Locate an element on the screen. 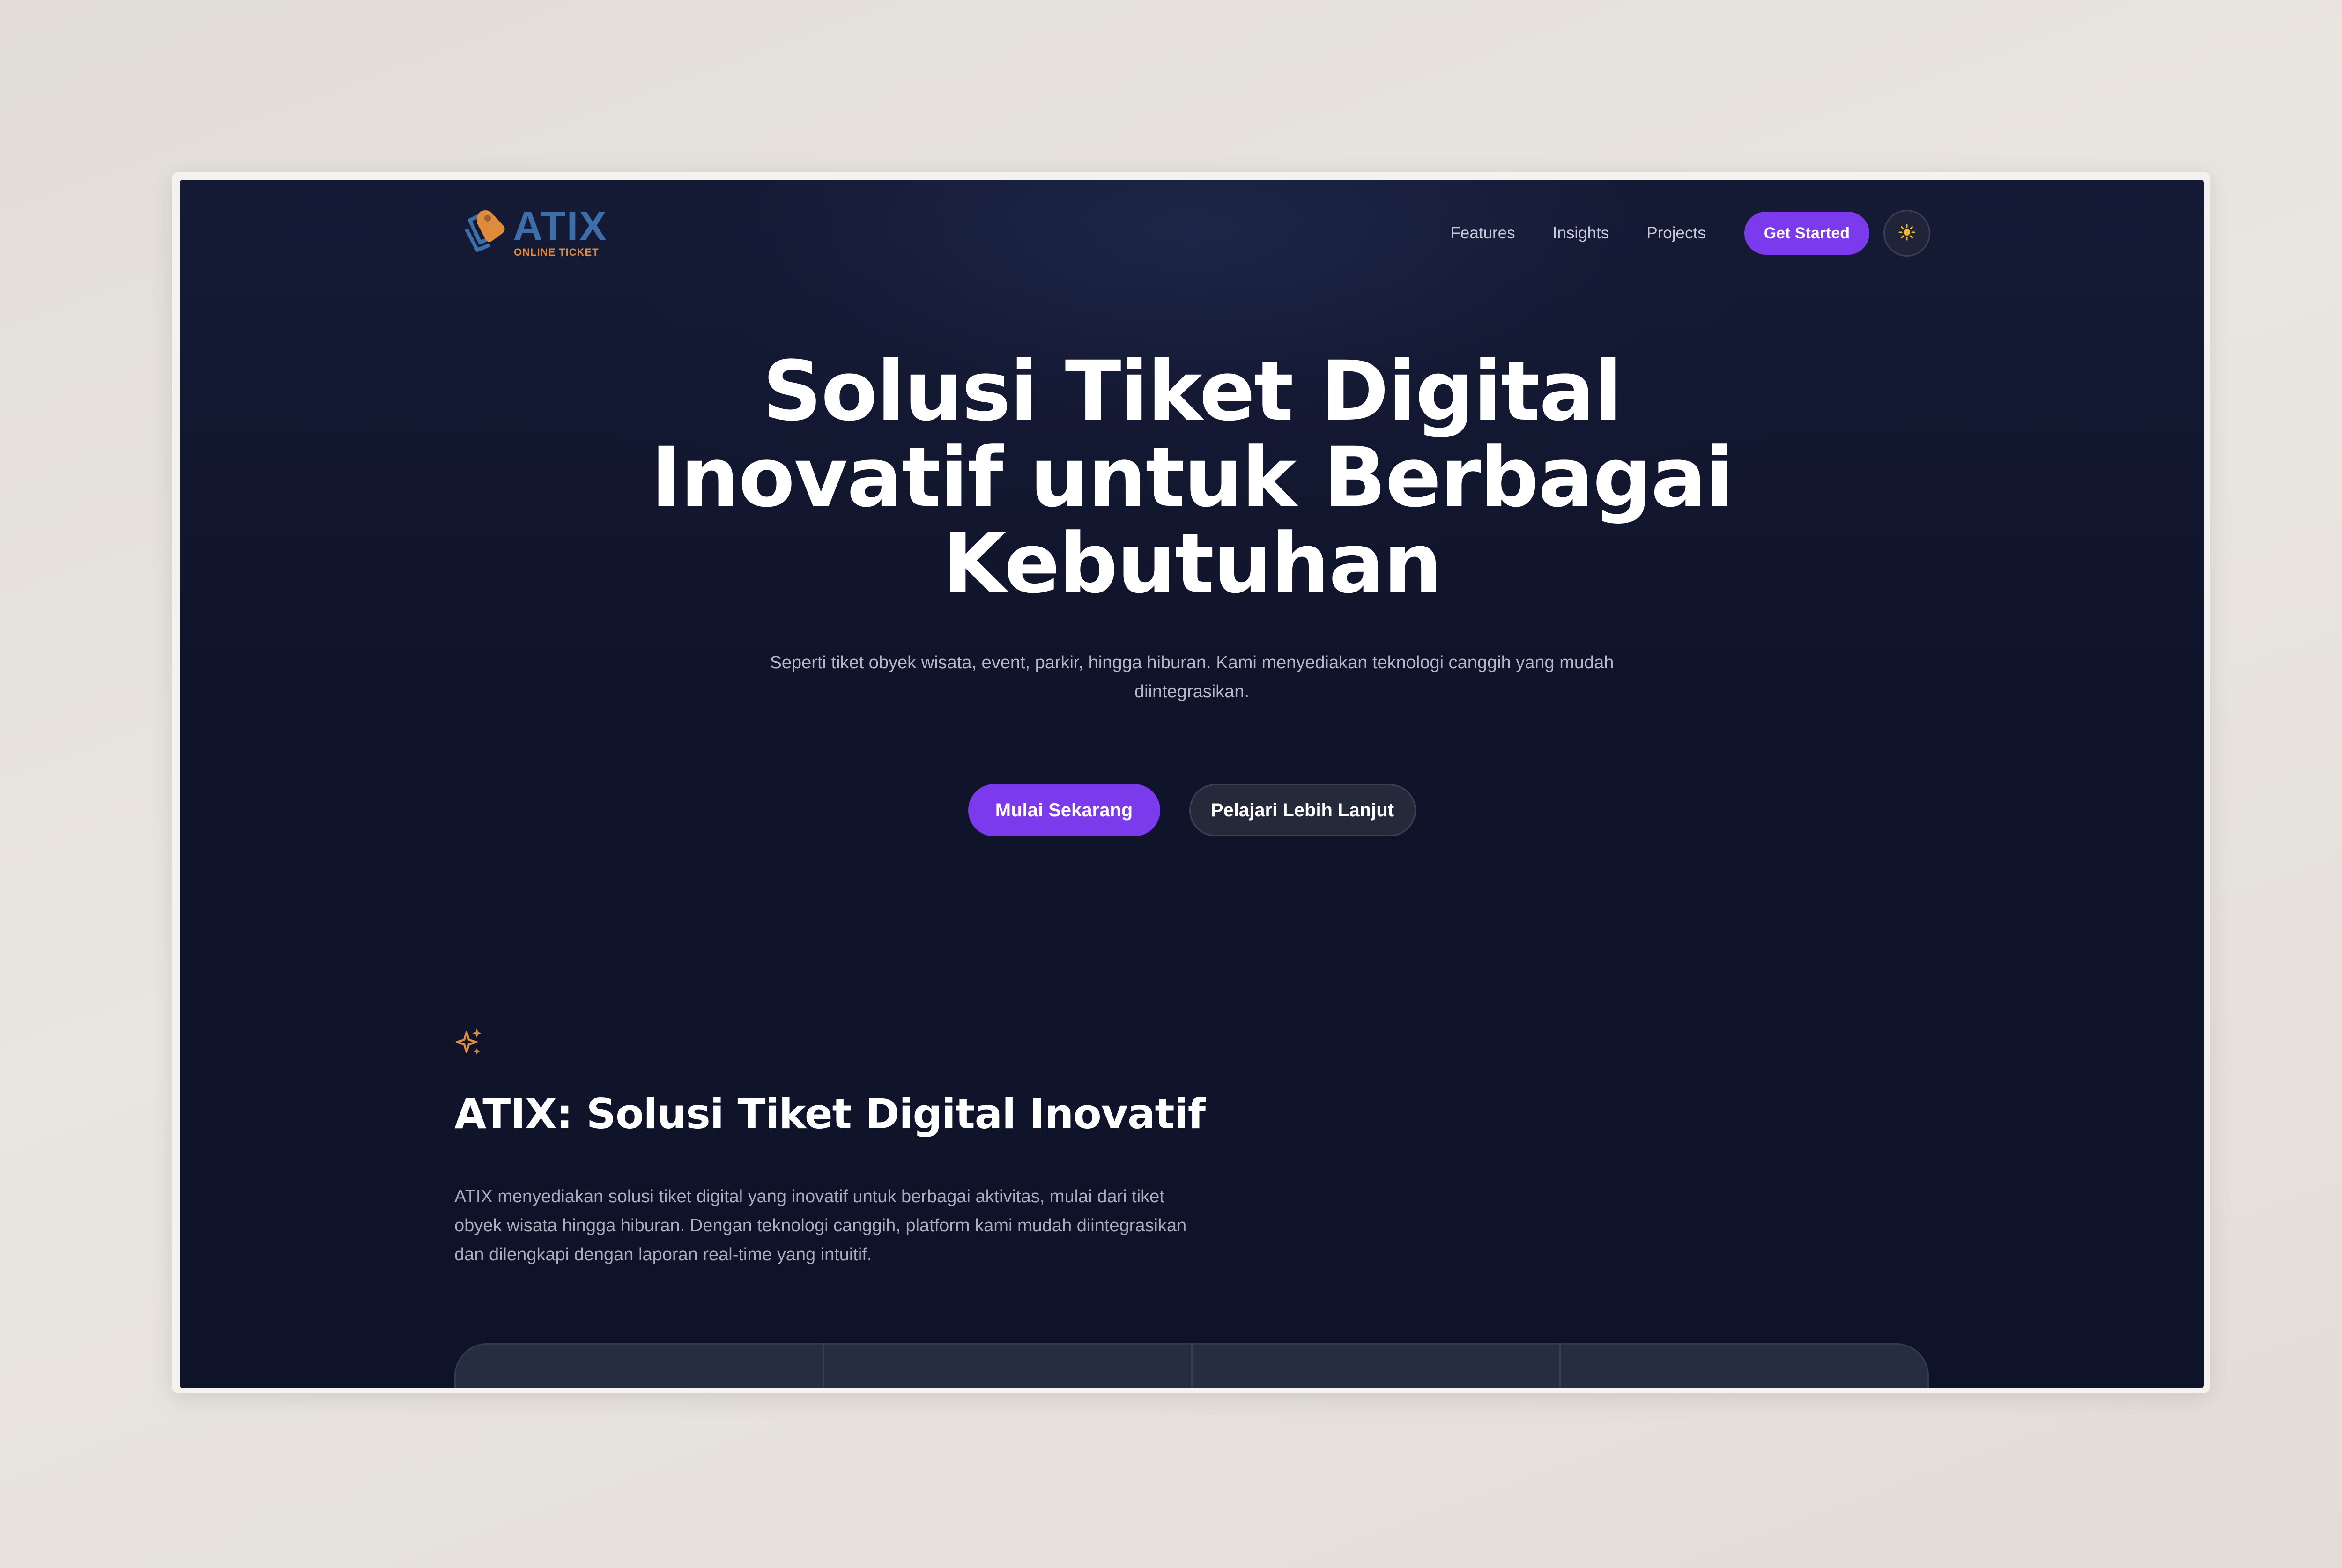 The image size is (2342, 1568). hero-actions: Mulai Sekarang Pelajari Lebih Lanjut is located at coordinates (1192, 810).